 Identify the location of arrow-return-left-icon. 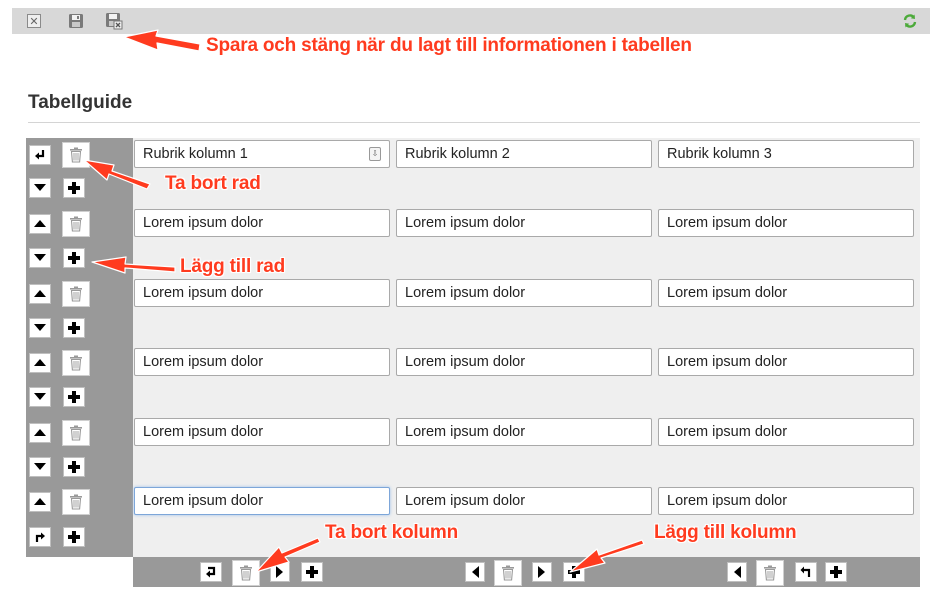
(211, 572).